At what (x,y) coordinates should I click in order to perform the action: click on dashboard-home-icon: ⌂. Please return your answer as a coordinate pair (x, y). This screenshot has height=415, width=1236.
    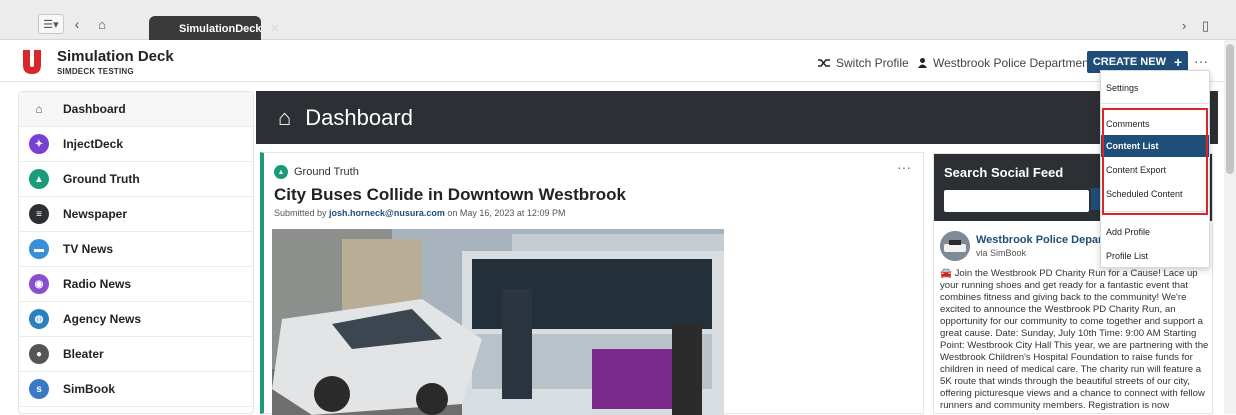
    Looking at the image, I should click on (285, 117).